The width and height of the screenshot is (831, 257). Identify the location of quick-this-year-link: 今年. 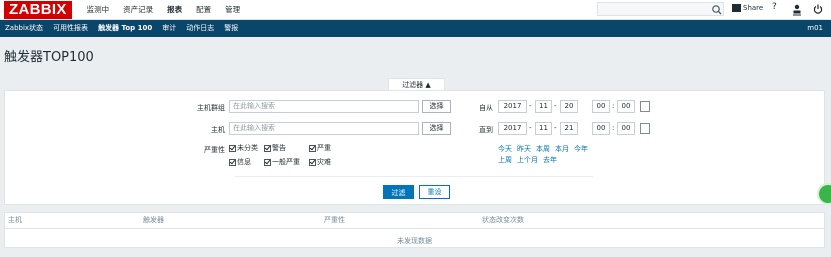
(581, 149).